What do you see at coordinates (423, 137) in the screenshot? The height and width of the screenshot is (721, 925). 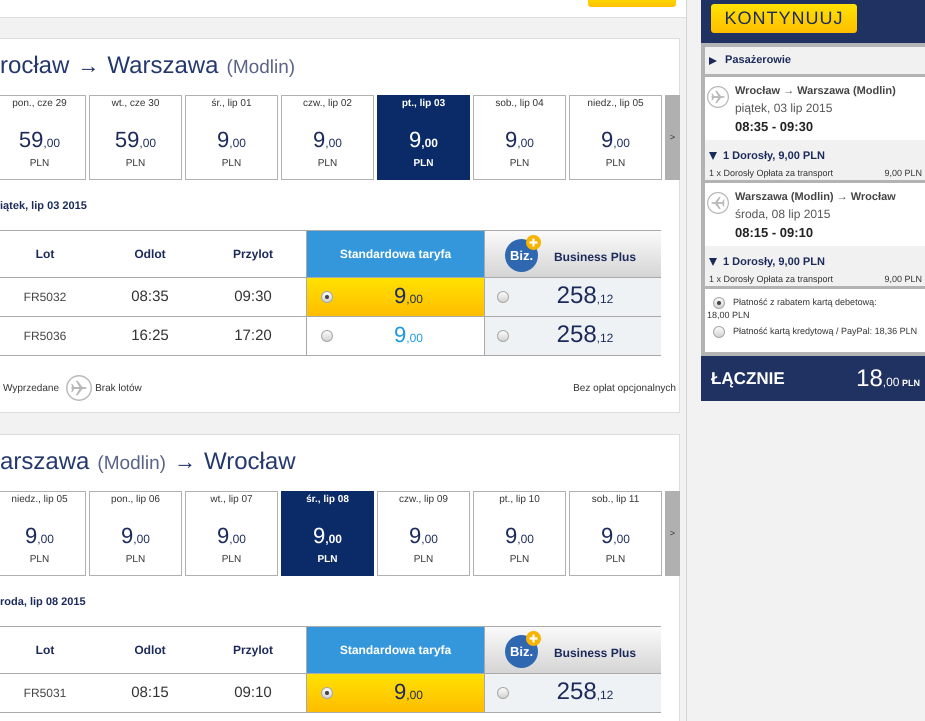 I see `date-tile: pt., lip 03 9,00 PLN` at bounding box center [423, 137].